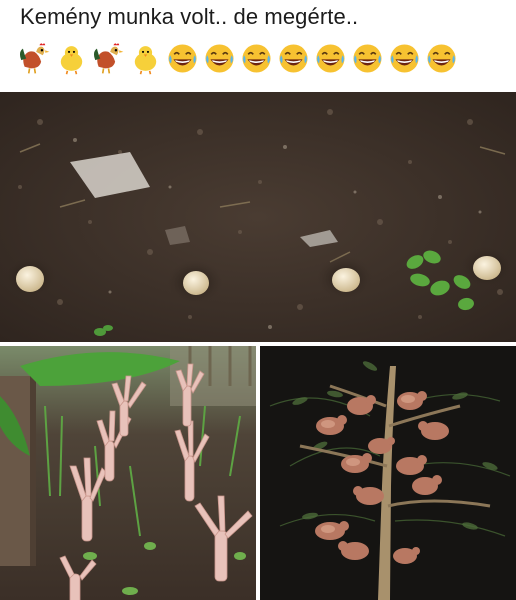  What do you see at coordinates (189, 16) in the screenshot?
I see `caption-text: Kemény munka volt.. de megérte..` at bounding box center [189, 16].